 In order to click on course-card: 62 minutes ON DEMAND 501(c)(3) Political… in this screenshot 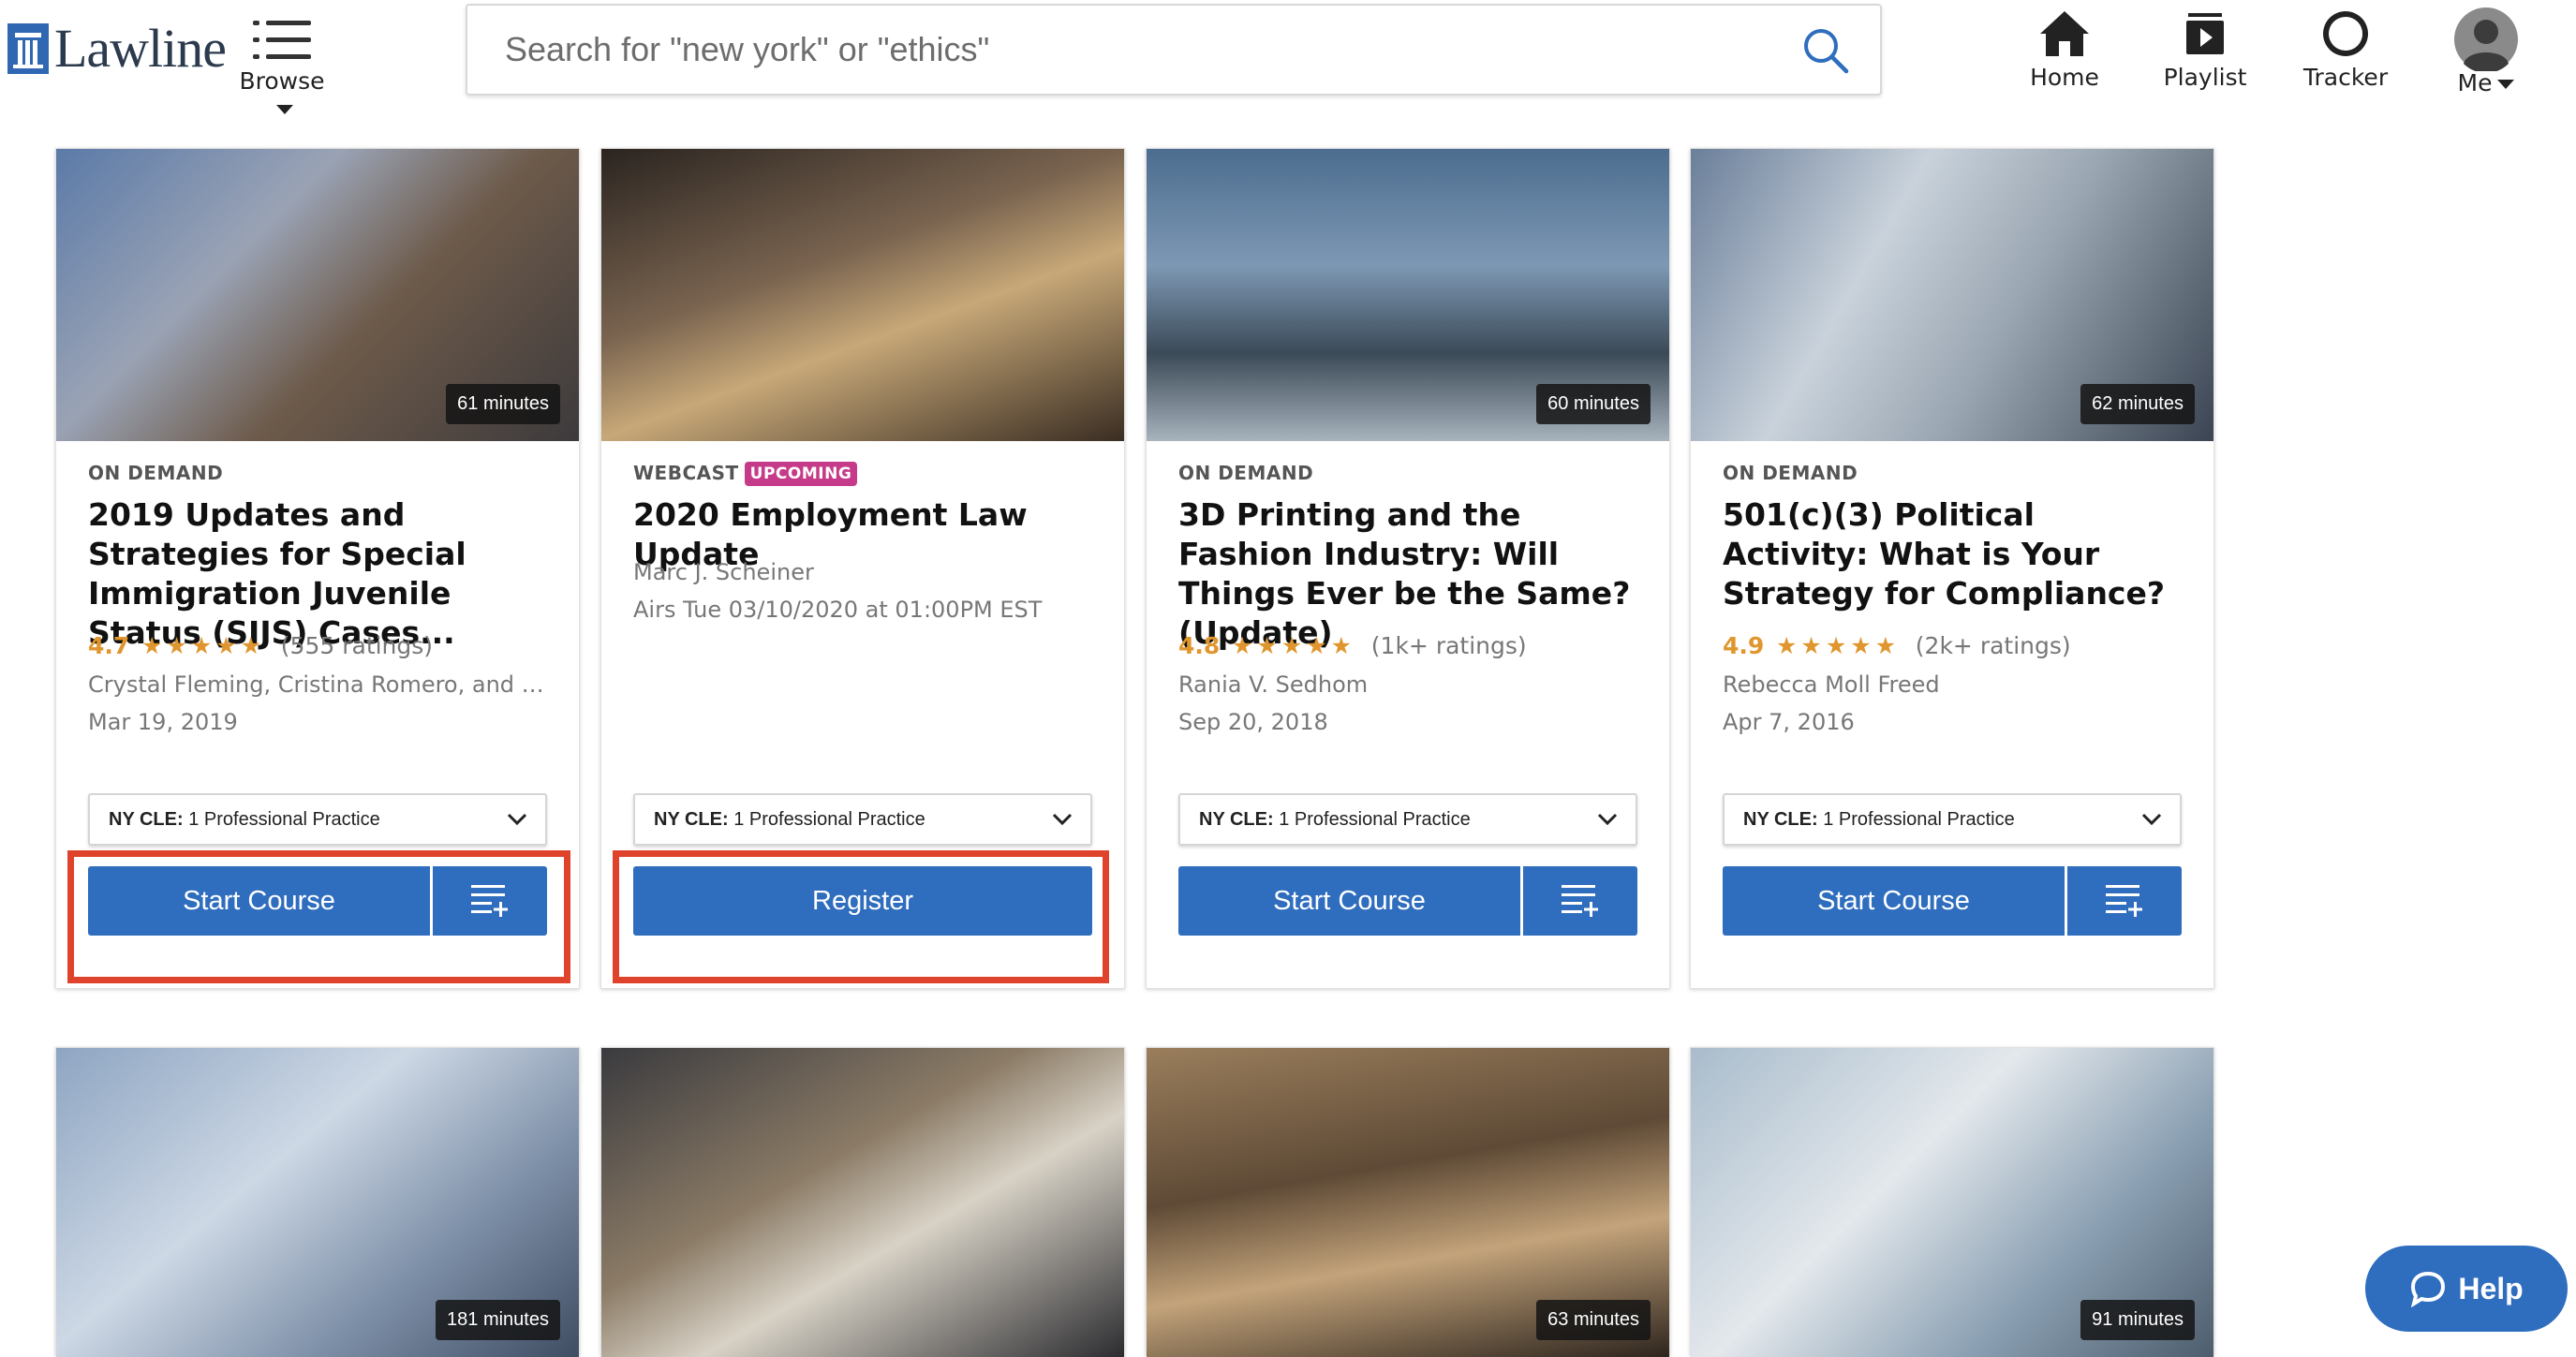, I will do `click(1952, 568)`.